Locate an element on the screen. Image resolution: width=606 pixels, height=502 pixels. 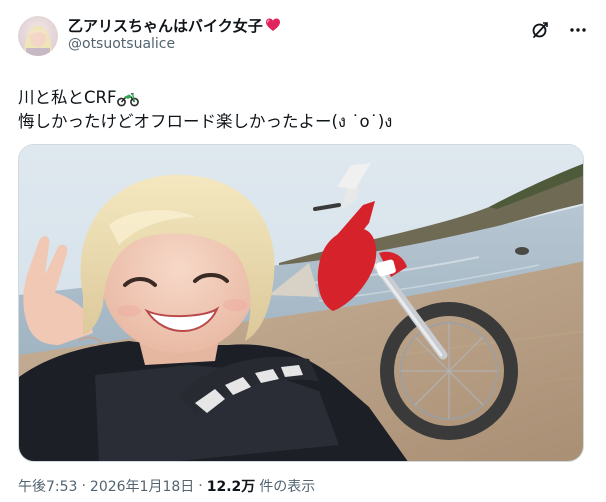
post-text-line-1: 川と私とCRF is located at coordinates (303, 98).